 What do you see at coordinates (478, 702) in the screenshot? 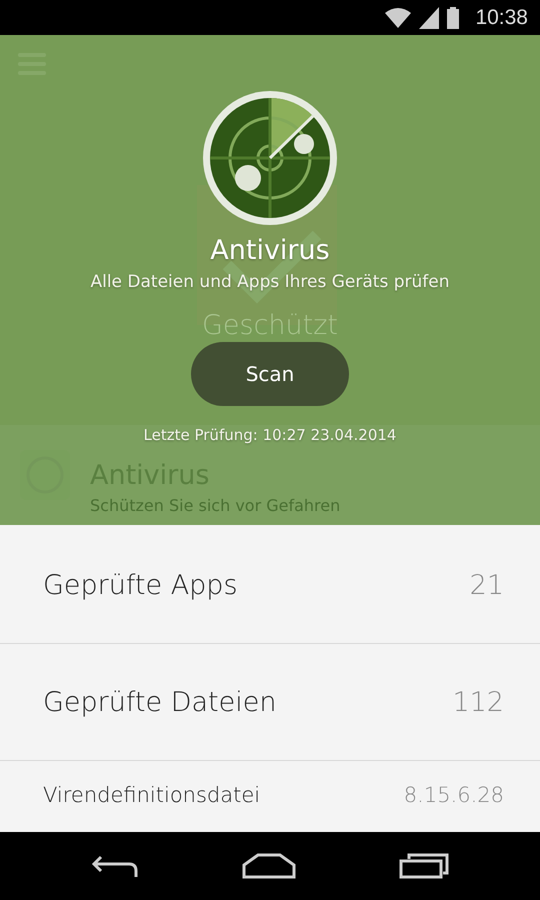
I see `stat-value: 112` at bounding box center [478, 702].